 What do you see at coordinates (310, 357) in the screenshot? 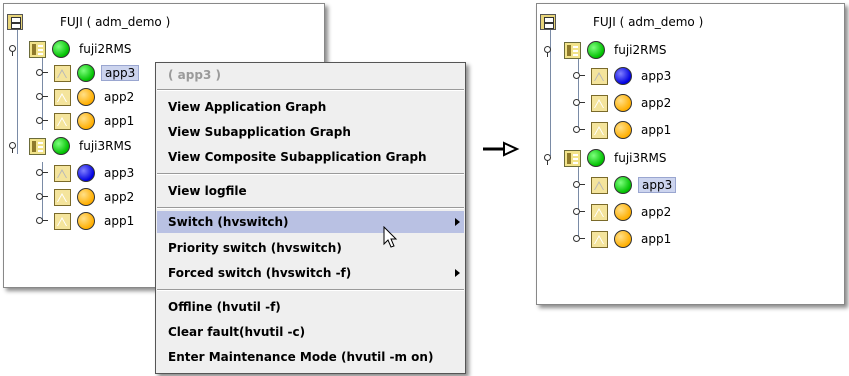
I see `menu-item-enter-maintenance-mode: Enter Maintenance Mode (hvutil -m on)` at bounding box center [310, 357].